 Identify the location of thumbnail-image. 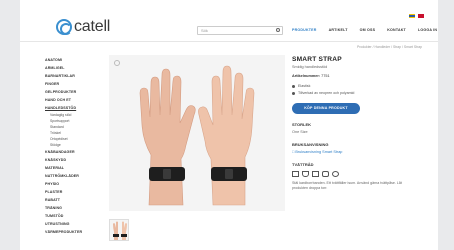
(120, 230).